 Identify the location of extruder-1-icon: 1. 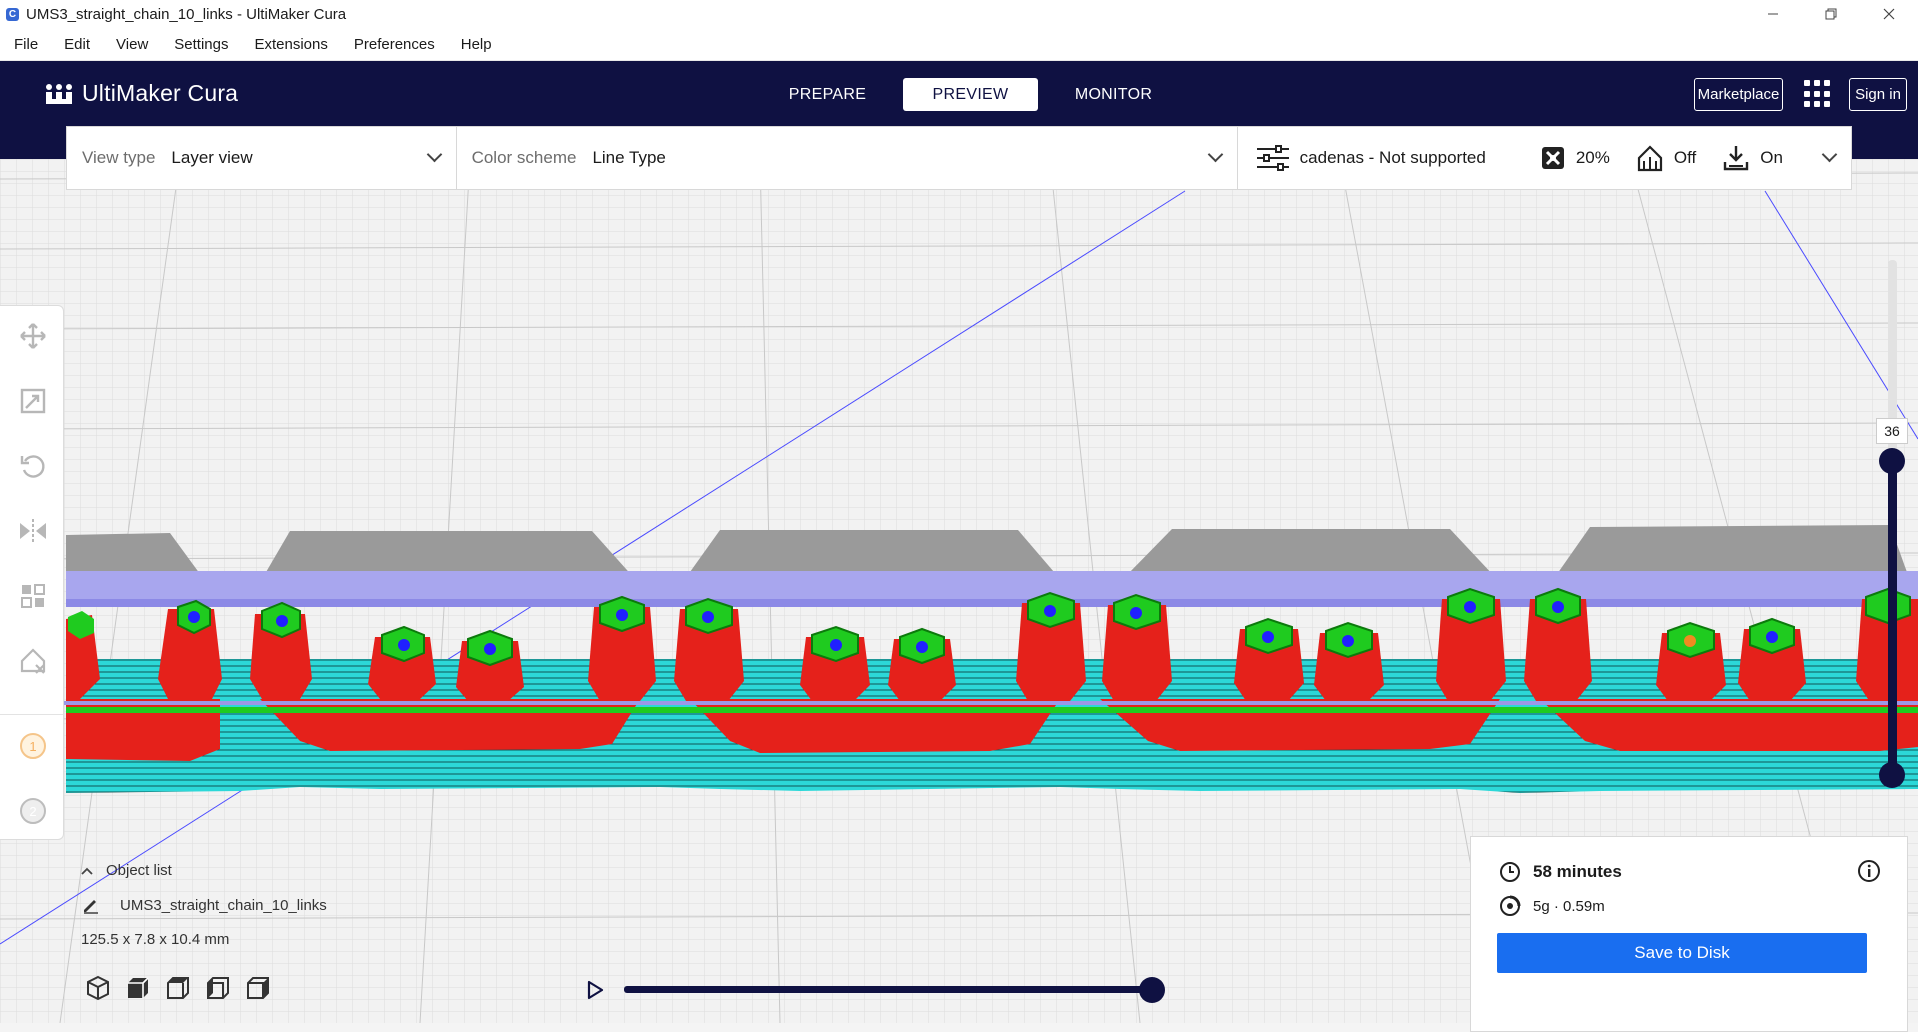
(33, 746).